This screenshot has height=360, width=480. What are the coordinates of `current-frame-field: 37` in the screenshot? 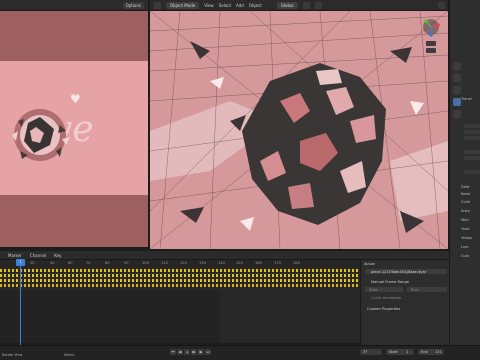 It's located at (371, 352).